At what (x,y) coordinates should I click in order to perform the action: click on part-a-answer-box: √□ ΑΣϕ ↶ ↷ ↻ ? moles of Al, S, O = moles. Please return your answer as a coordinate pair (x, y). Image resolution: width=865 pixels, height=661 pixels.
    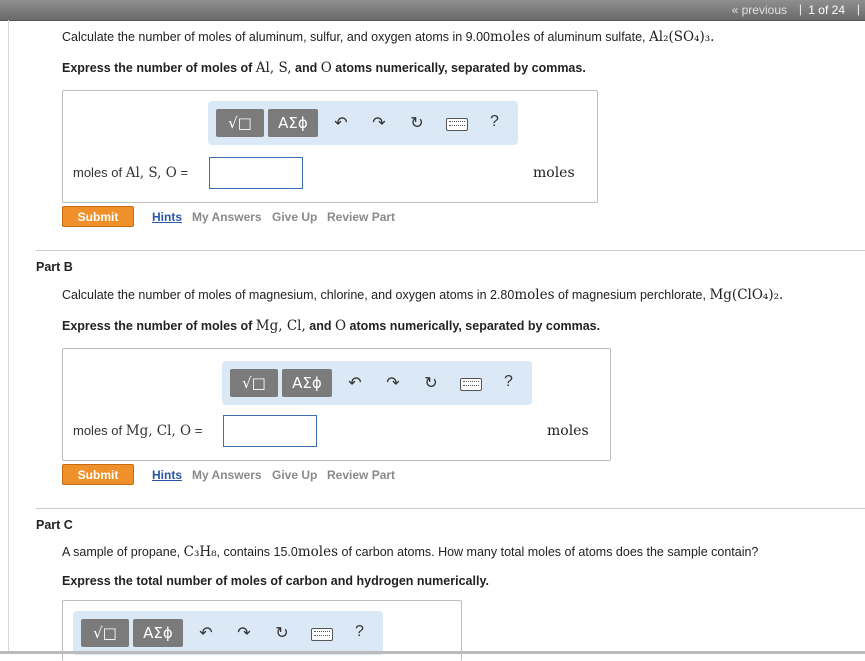
    Looking at the image, I should click on (330, 146).